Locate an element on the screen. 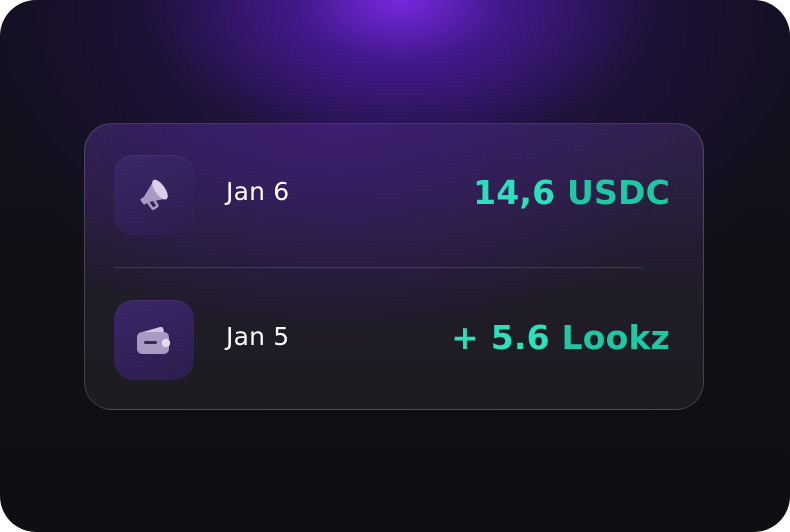 The height and width of the screenshot is (532, 790). divider is located at coordinates (378, 267).